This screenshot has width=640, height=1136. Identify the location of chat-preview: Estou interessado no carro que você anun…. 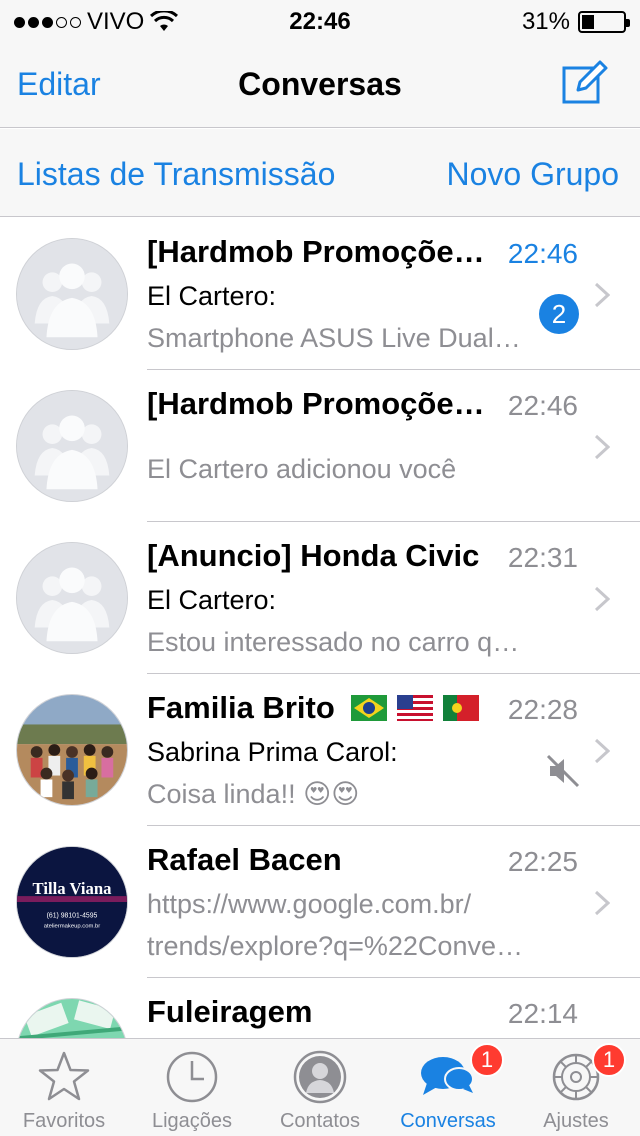
(337, 642).